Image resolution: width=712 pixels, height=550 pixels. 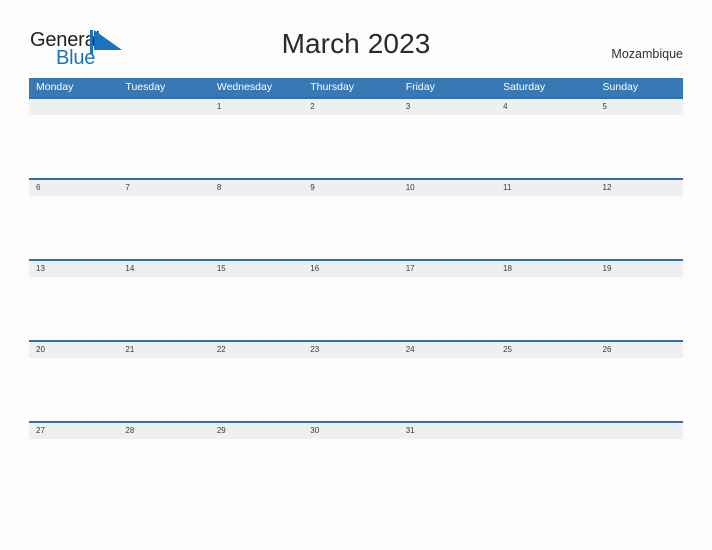 I want to click on day-cell: 15, so click(x=251, y=269).